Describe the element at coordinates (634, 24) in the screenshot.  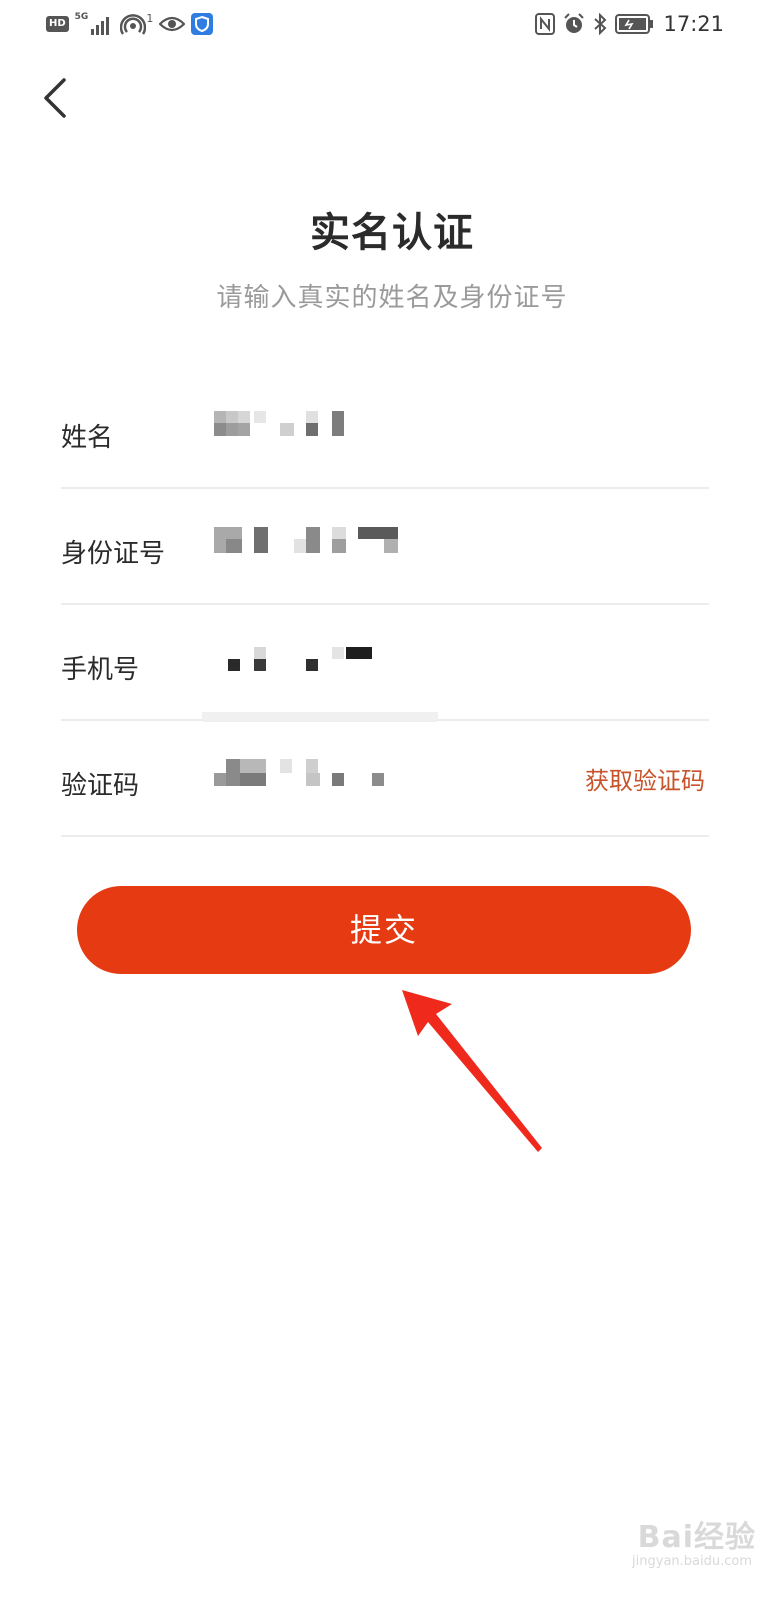
I see `battery-icon` at that location.